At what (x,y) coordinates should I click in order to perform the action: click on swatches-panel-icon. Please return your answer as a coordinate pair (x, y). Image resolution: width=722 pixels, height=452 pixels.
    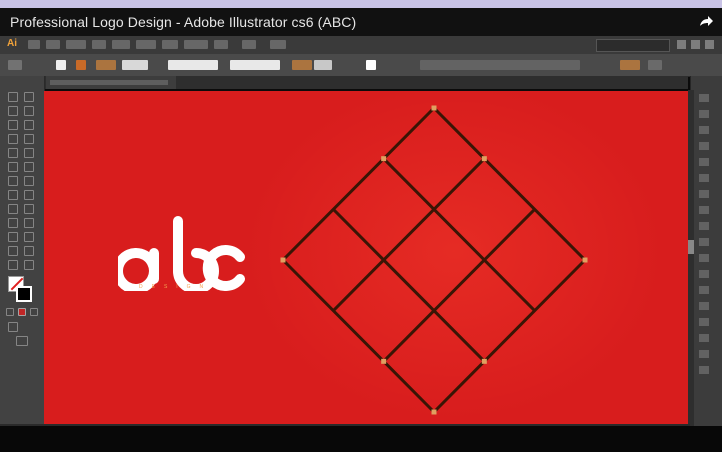
    Looking at the image, I should click on (704, 114).